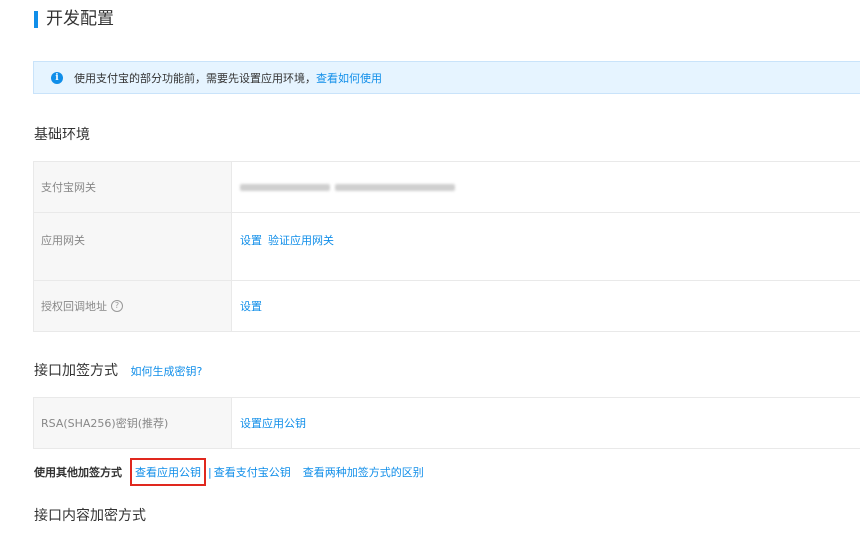 The image size is (860, 538). I want to click on title-accent-bar, so click(36, 19).